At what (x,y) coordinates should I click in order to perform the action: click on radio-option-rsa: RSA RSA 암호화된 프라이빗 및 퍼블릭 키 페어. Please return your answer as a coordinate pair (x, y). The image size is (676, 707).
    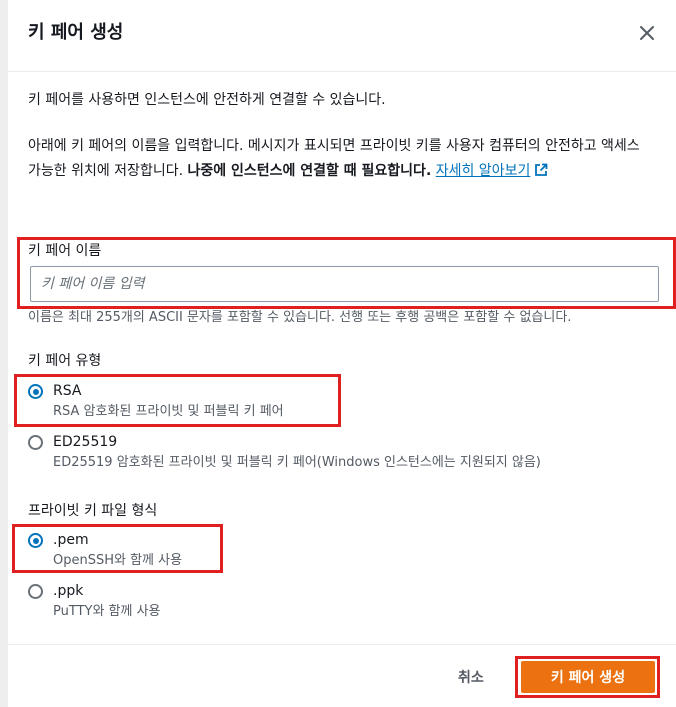
    Looking at the image, I should click on (156, 401).